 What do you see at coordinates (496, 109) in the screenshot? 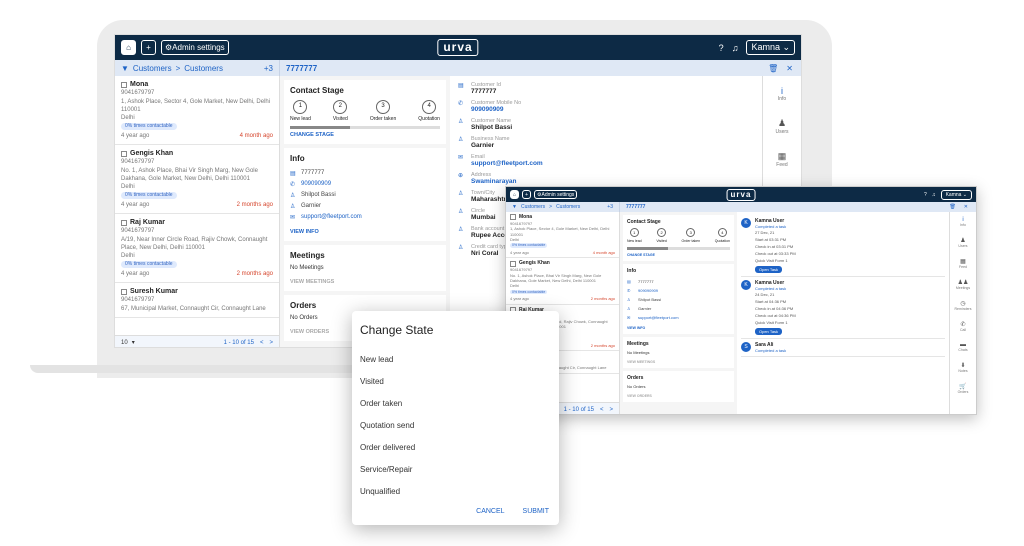
I see `detail-value: 909090909` at bounding box center [496, 109].